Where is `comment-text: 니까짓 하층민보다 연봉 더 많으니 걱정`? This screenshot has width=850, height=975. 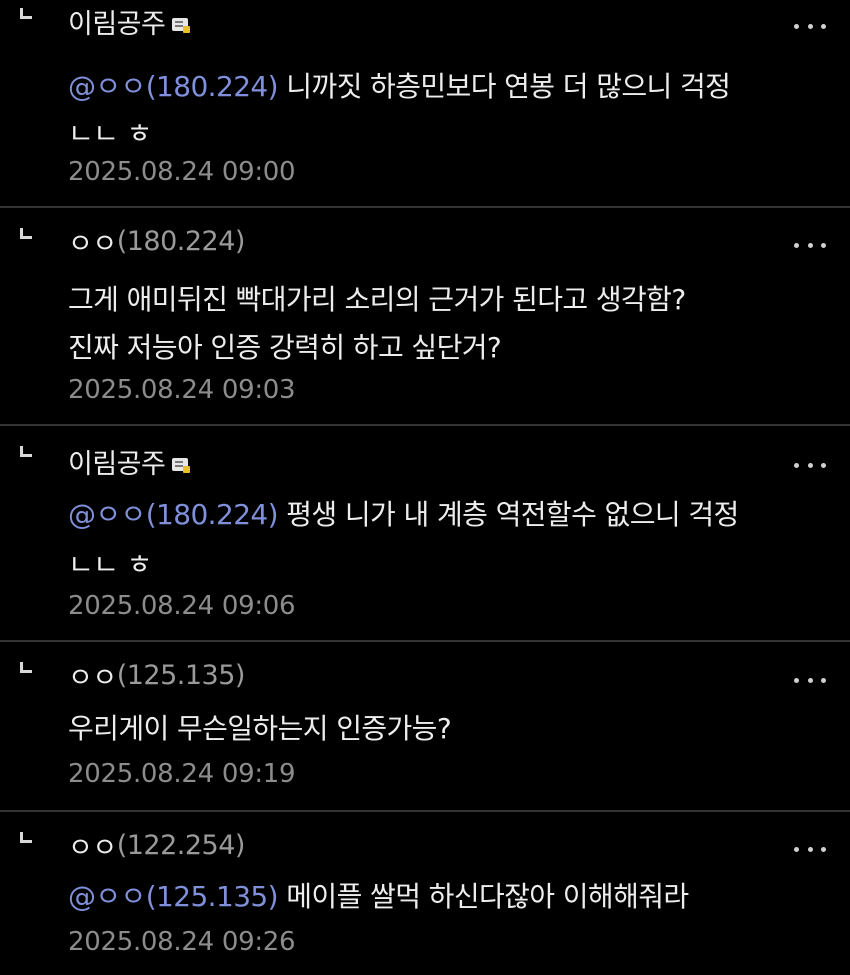
comment-text: 니까짓 하층민보다 연봉 더 많으니 걱정 is located at coordinates (504, 86).